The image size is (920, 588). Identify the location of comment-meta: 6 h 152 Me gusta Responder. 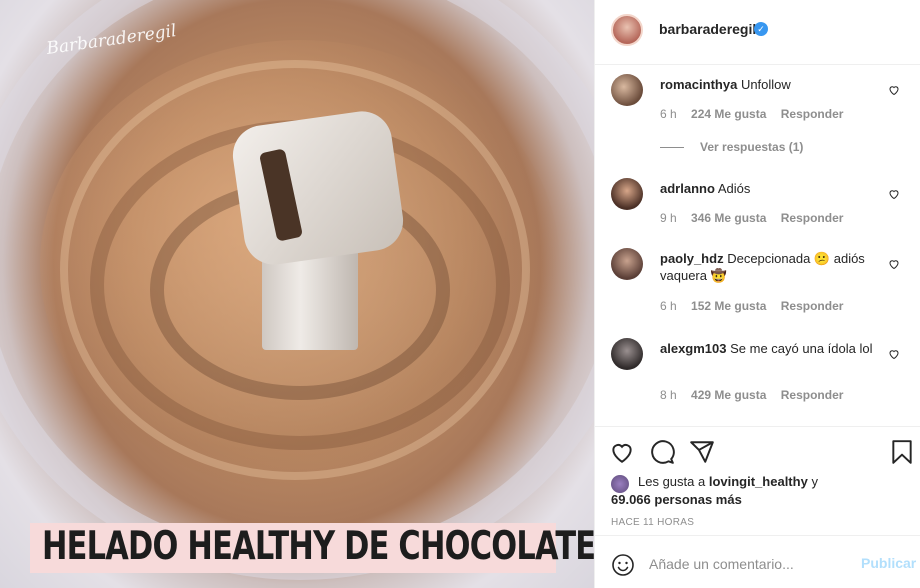
(757, 306).